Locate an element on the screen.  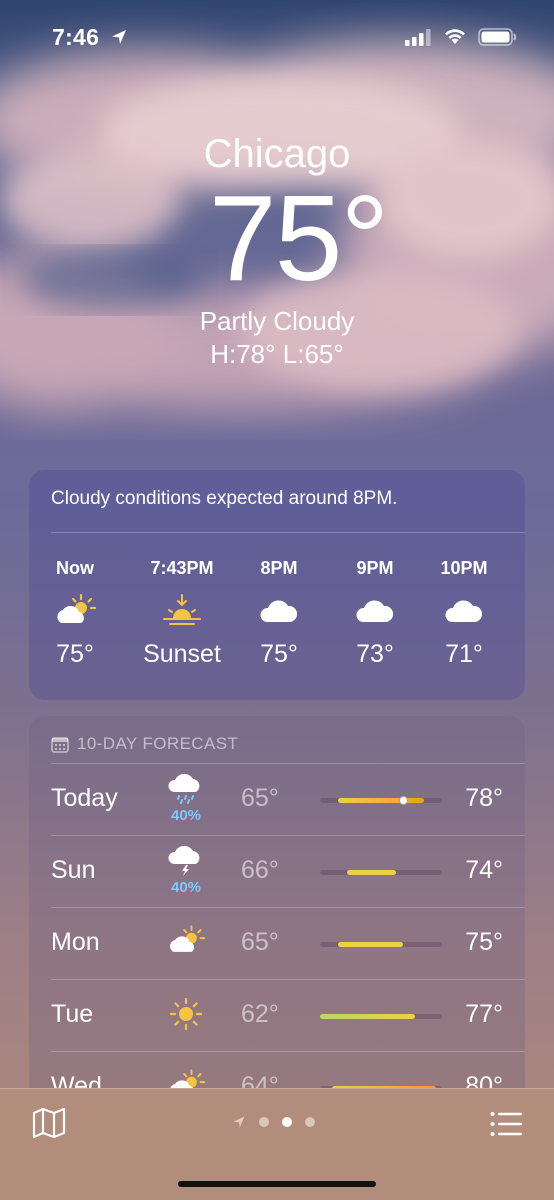
hourly-item: 8PM 75° is located at coordinates (279, 613).